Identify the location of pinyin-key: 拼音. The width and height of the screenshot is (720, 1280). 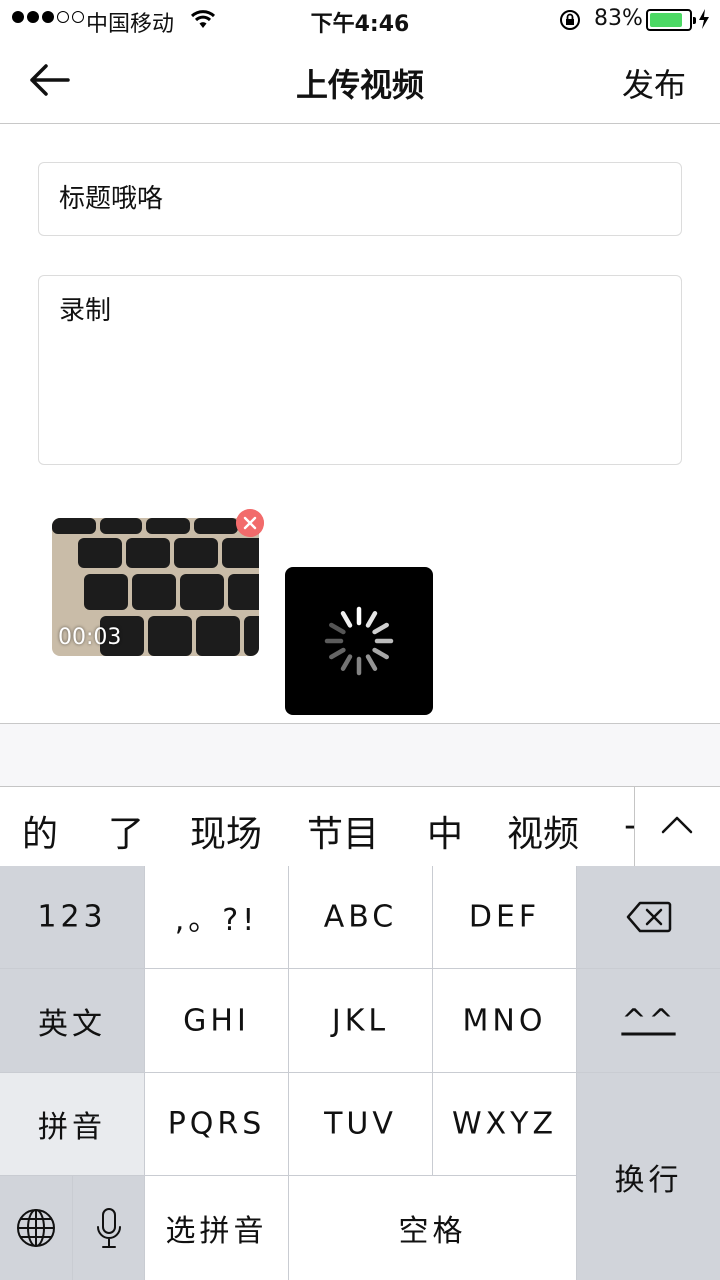
(72, 1124).